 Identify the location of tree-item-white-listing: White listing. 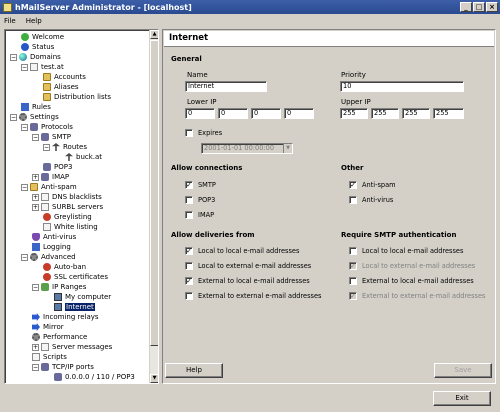
(70, 227).